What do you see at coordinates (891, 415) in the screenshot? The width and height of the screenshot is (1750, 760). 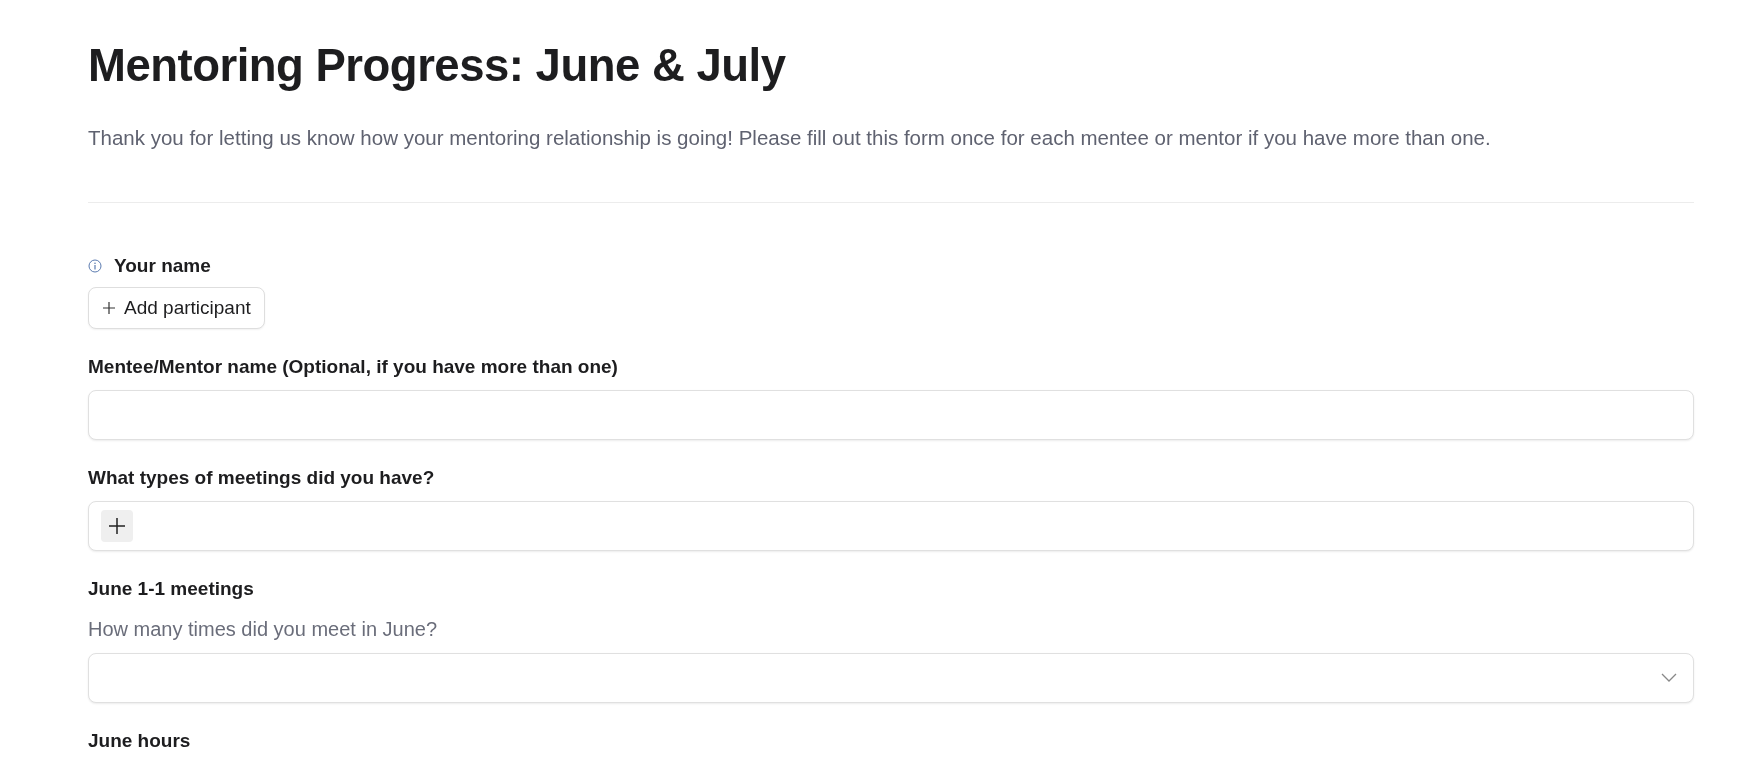 I see `text-input-field` at bounding box center [891, 415].